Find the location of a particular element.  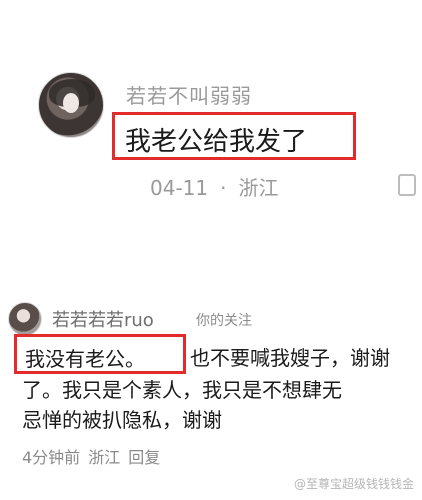

comment-text-line-2: 了。我只是个素人，我只是不想肆无 is located at coordinates (182, 390).